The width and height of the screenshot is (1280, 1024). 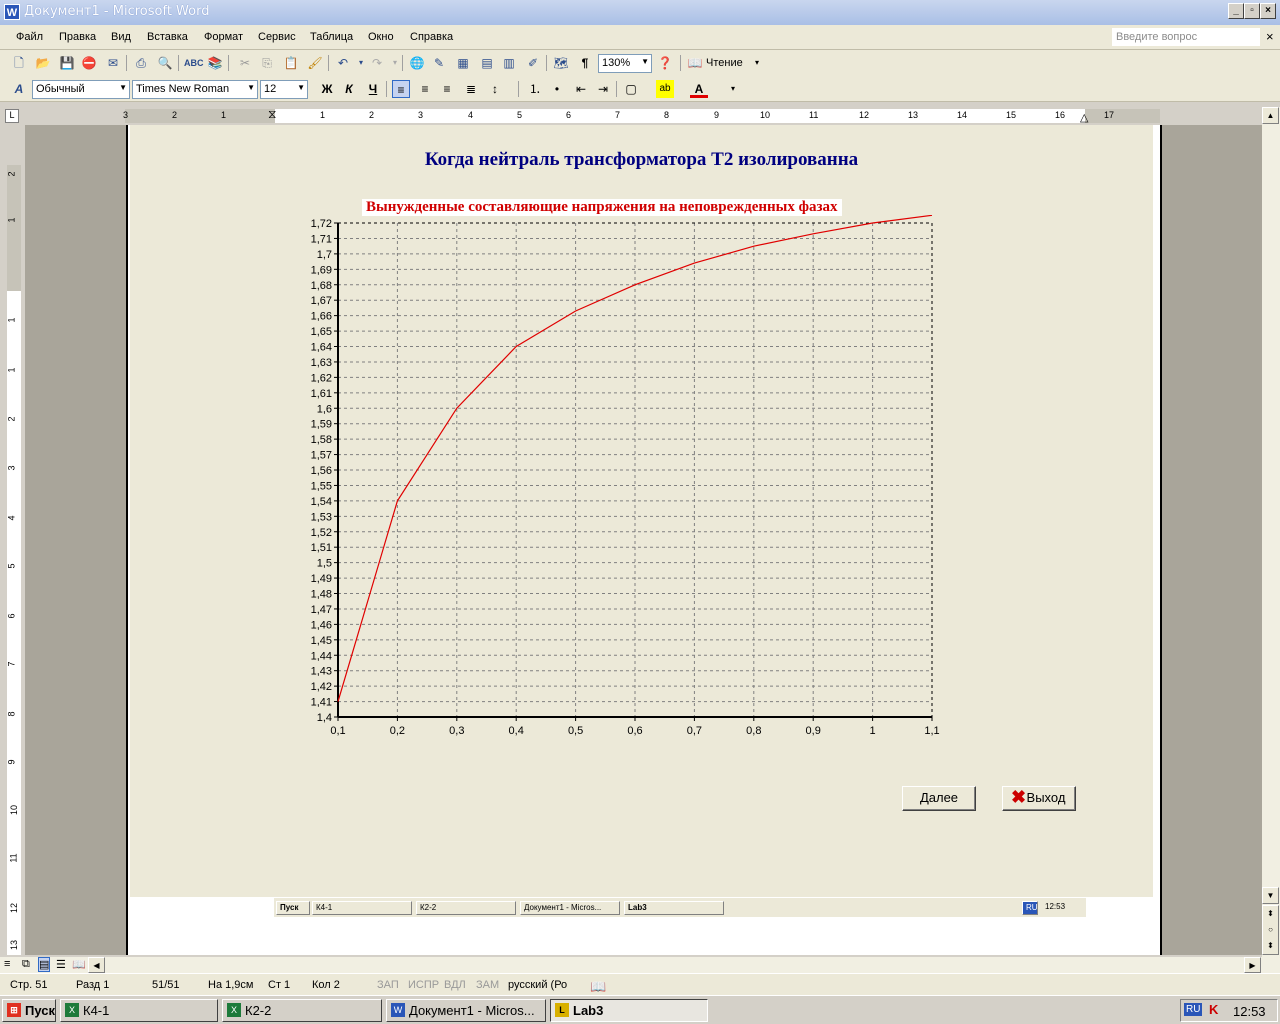 What do you see at coordinates (223, 37) in the screenshot?
I see `menu-format: Формат` at bounding box center [223, 37].